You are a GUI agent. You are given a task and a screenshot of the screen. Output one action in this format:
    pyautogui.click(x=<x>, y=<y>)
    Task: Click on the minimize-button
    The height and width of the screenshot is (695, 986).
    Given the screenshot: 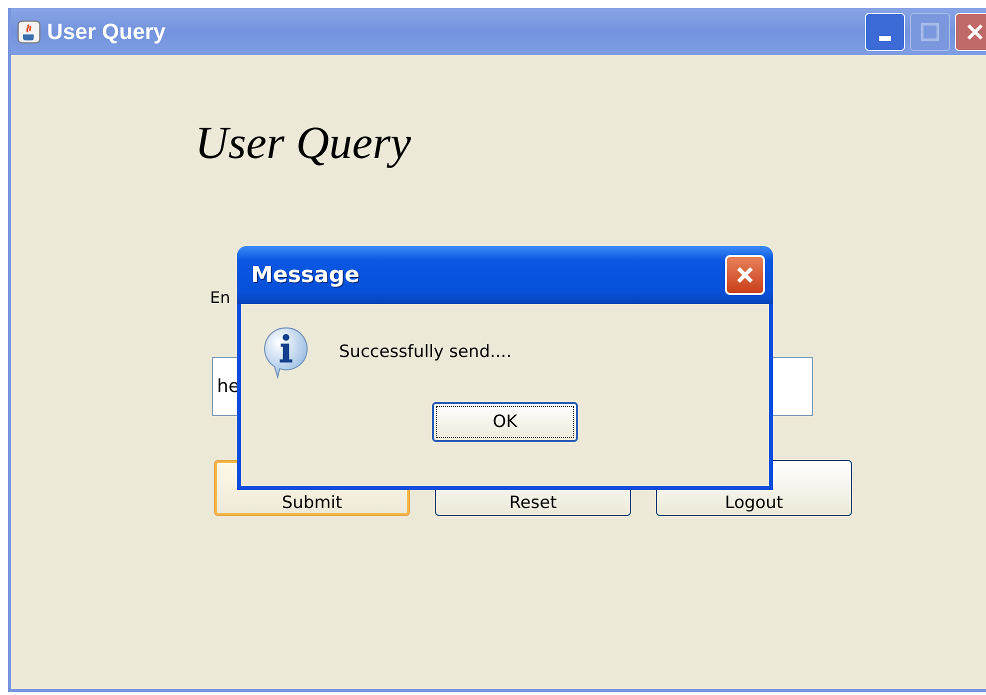 What is the action you would take?
    pyautogui.click(x=885, y=31)
    